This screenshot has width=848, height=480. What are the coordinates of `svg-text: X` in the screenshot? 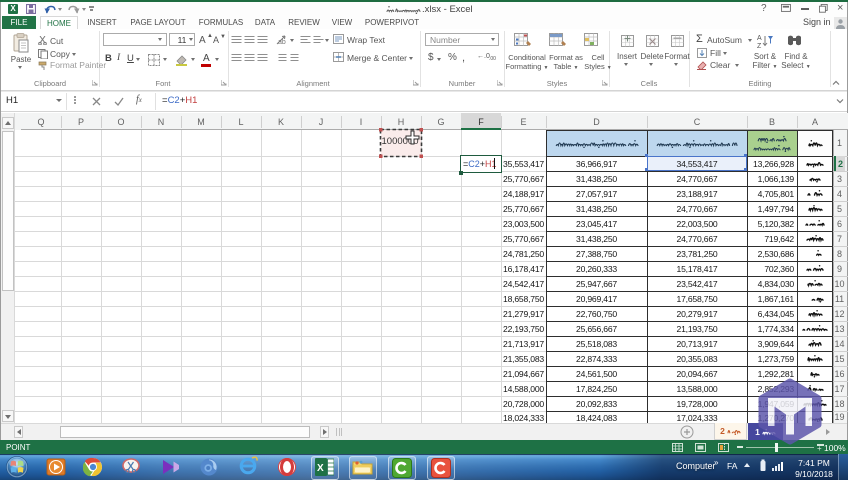 It's located at (320, 468).